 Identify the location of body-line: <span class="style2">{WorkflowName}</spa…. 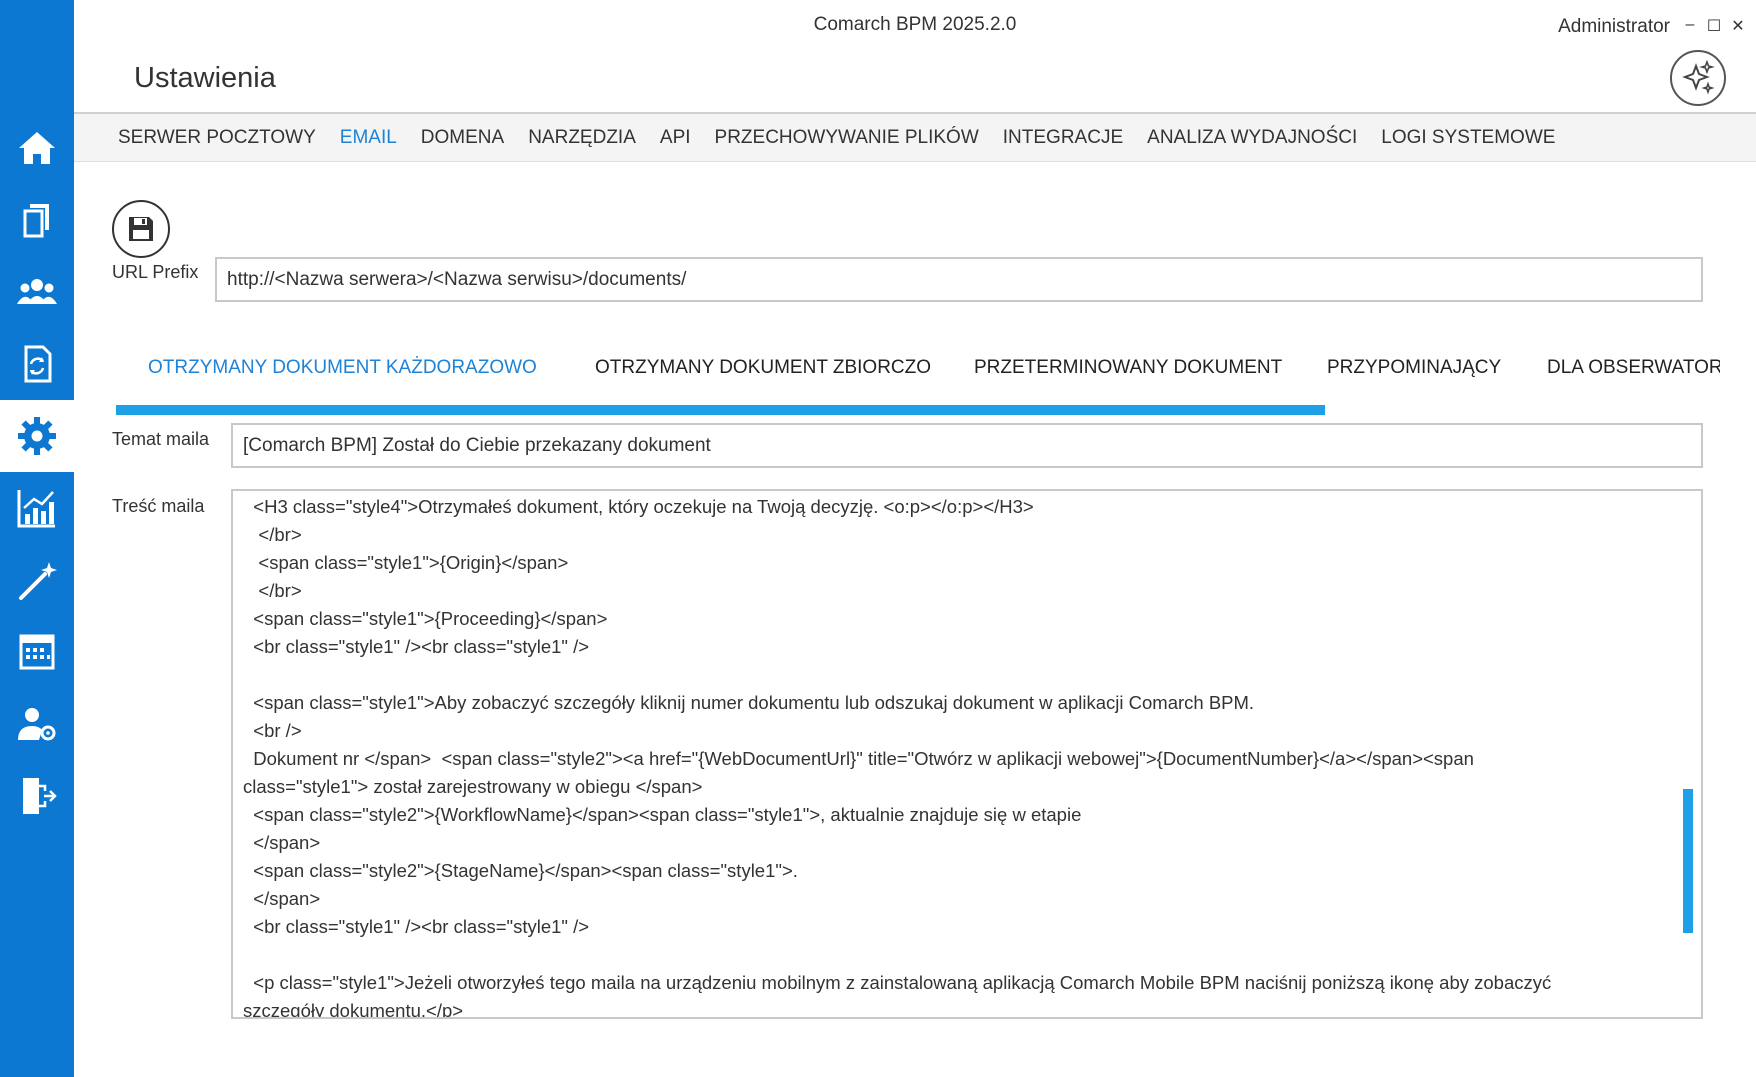
(662, 814).